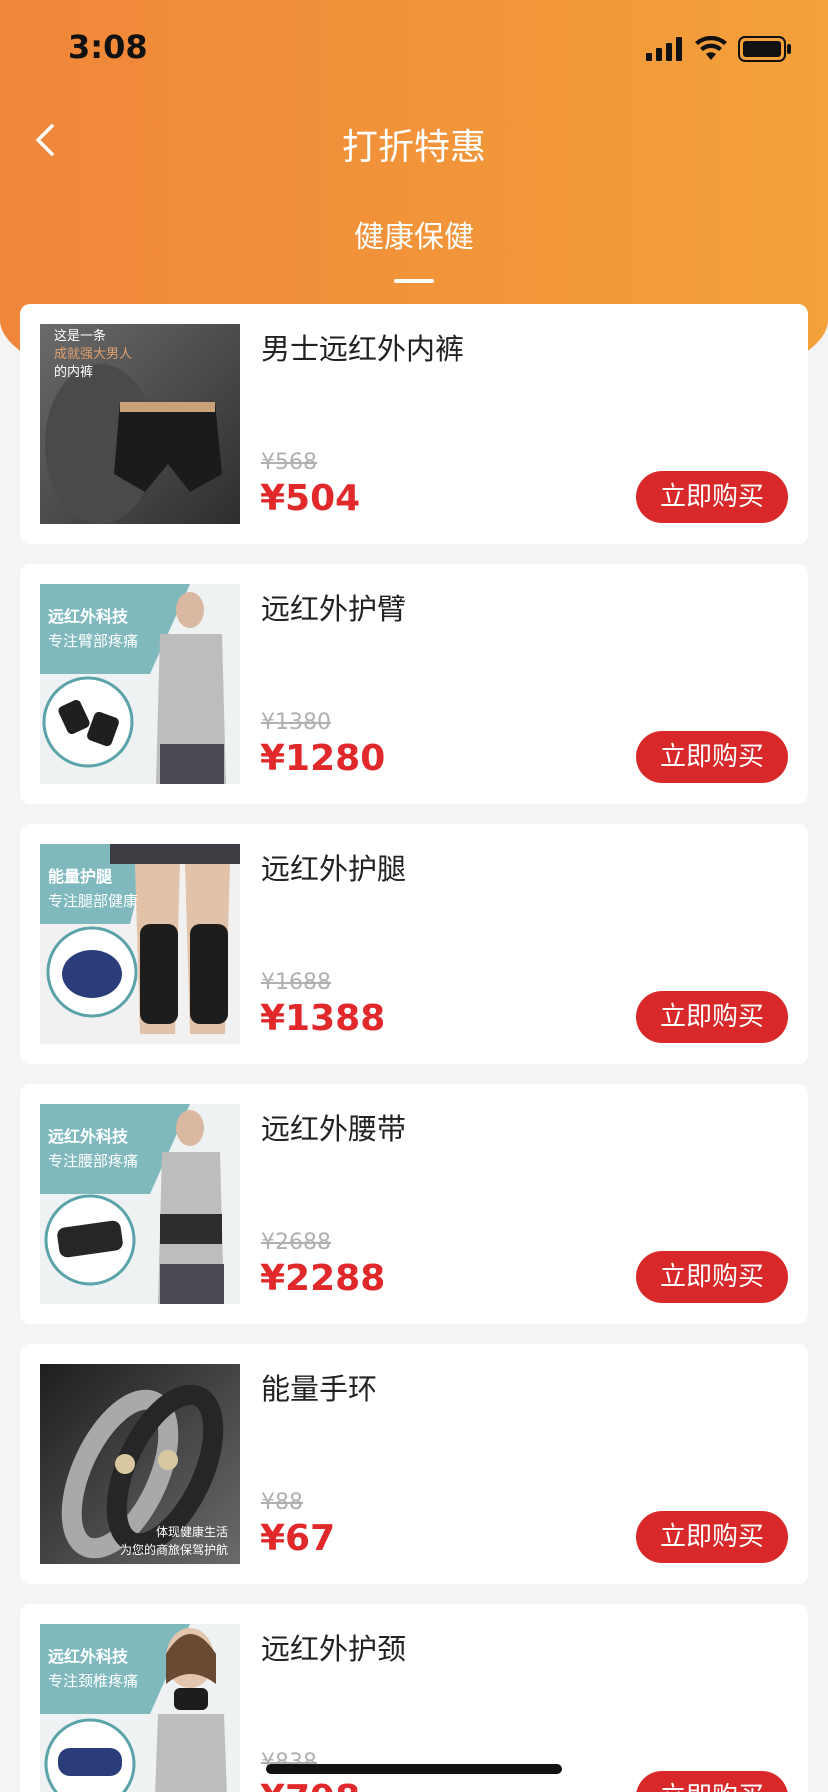 The width and height of the screenshot is (828, 1792). What do you see at coordinates (140, 1204) in the screenshot?
I see `product-image: 远红外科技 专注腰部疼痛` at bounding box center [140, 1204].